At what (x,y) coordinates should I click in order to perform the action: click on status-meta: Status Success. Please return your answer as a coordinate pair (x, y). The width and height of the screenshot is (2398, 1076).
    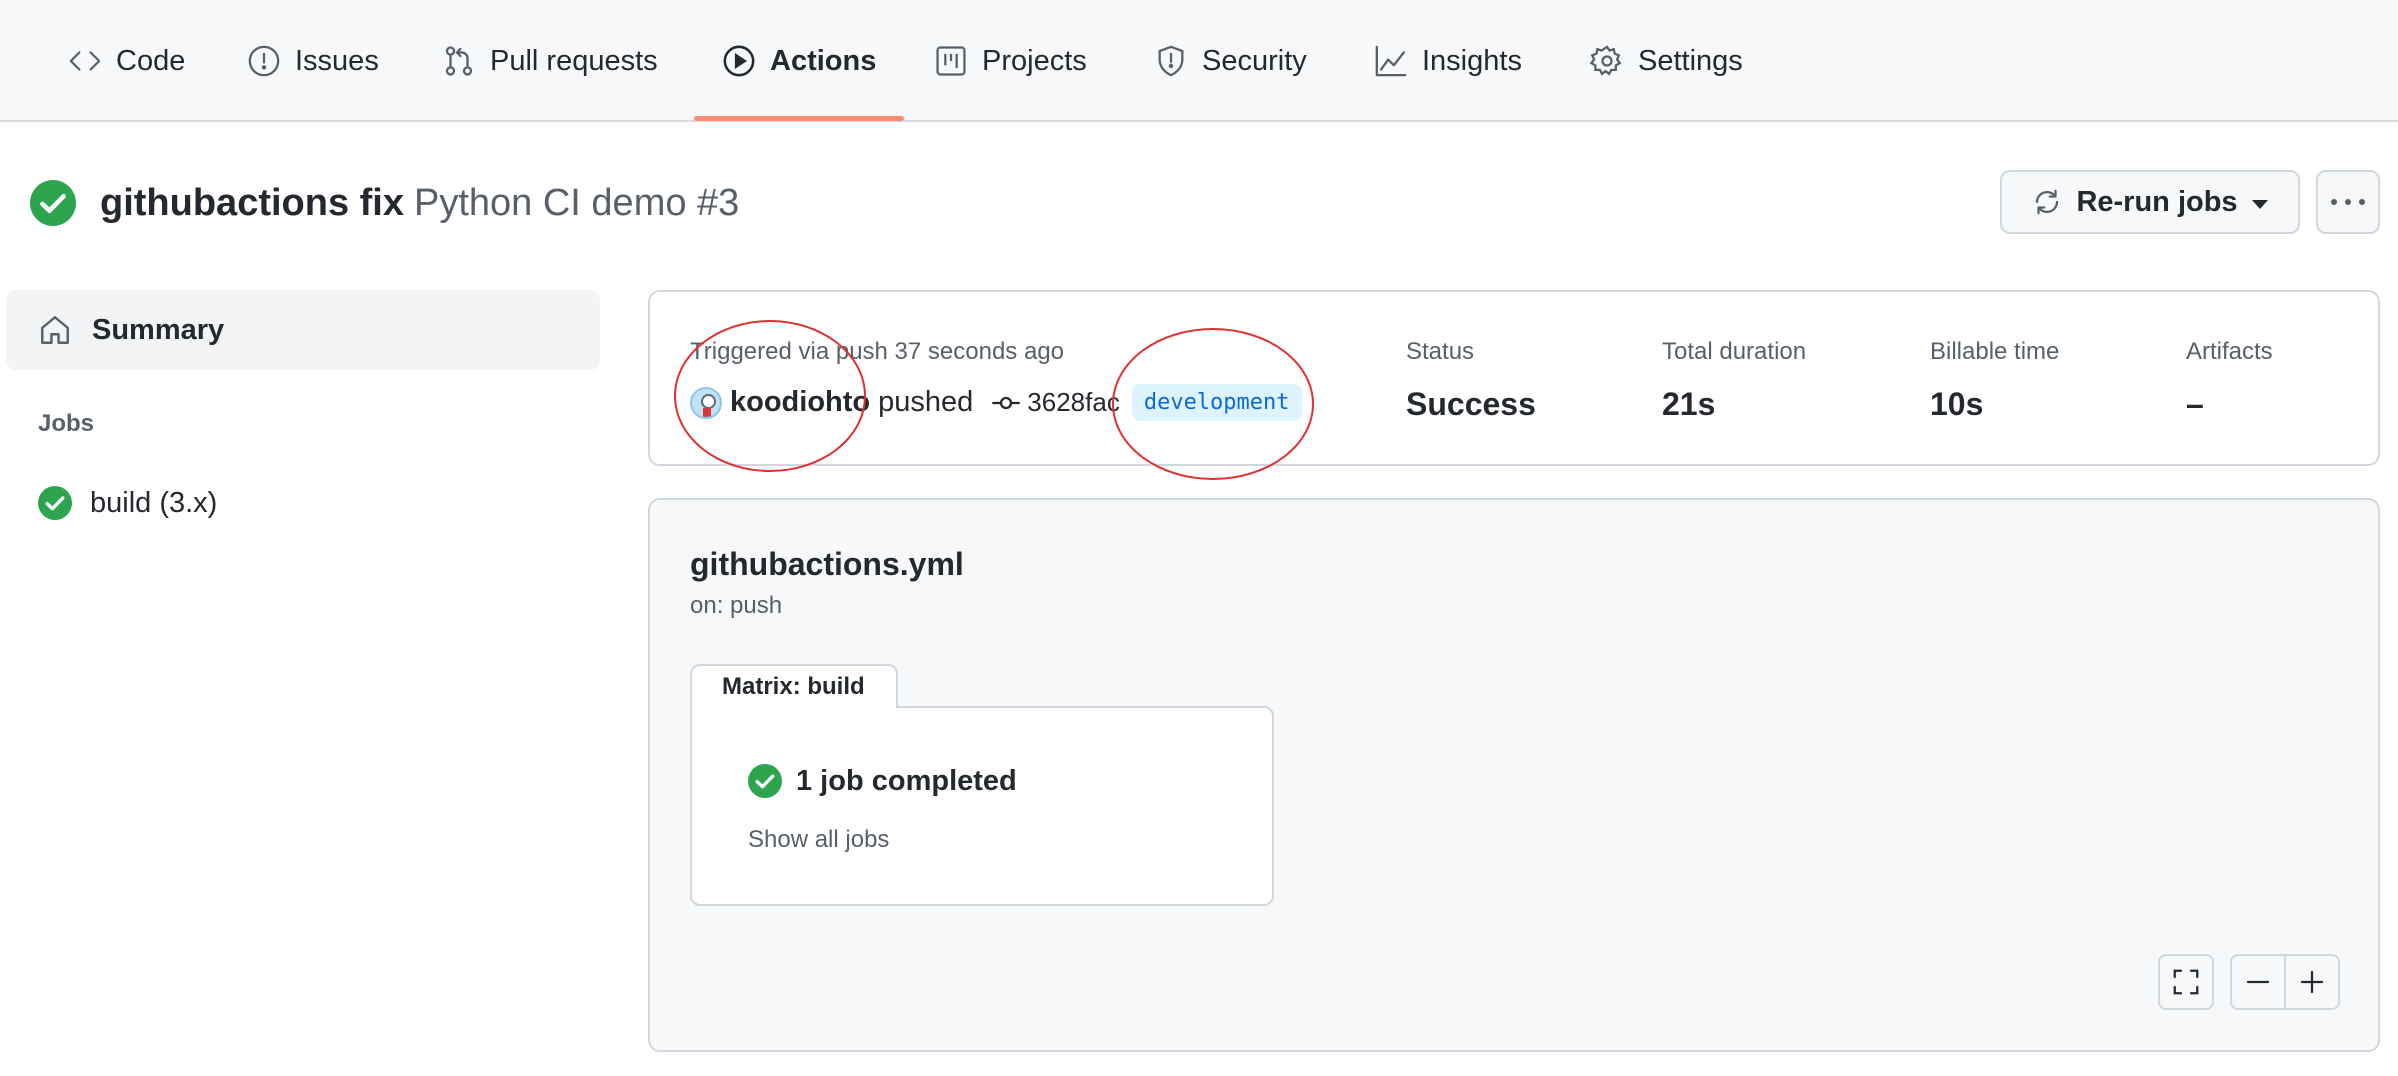
    Looking at the image, I should click on (1471, 380).